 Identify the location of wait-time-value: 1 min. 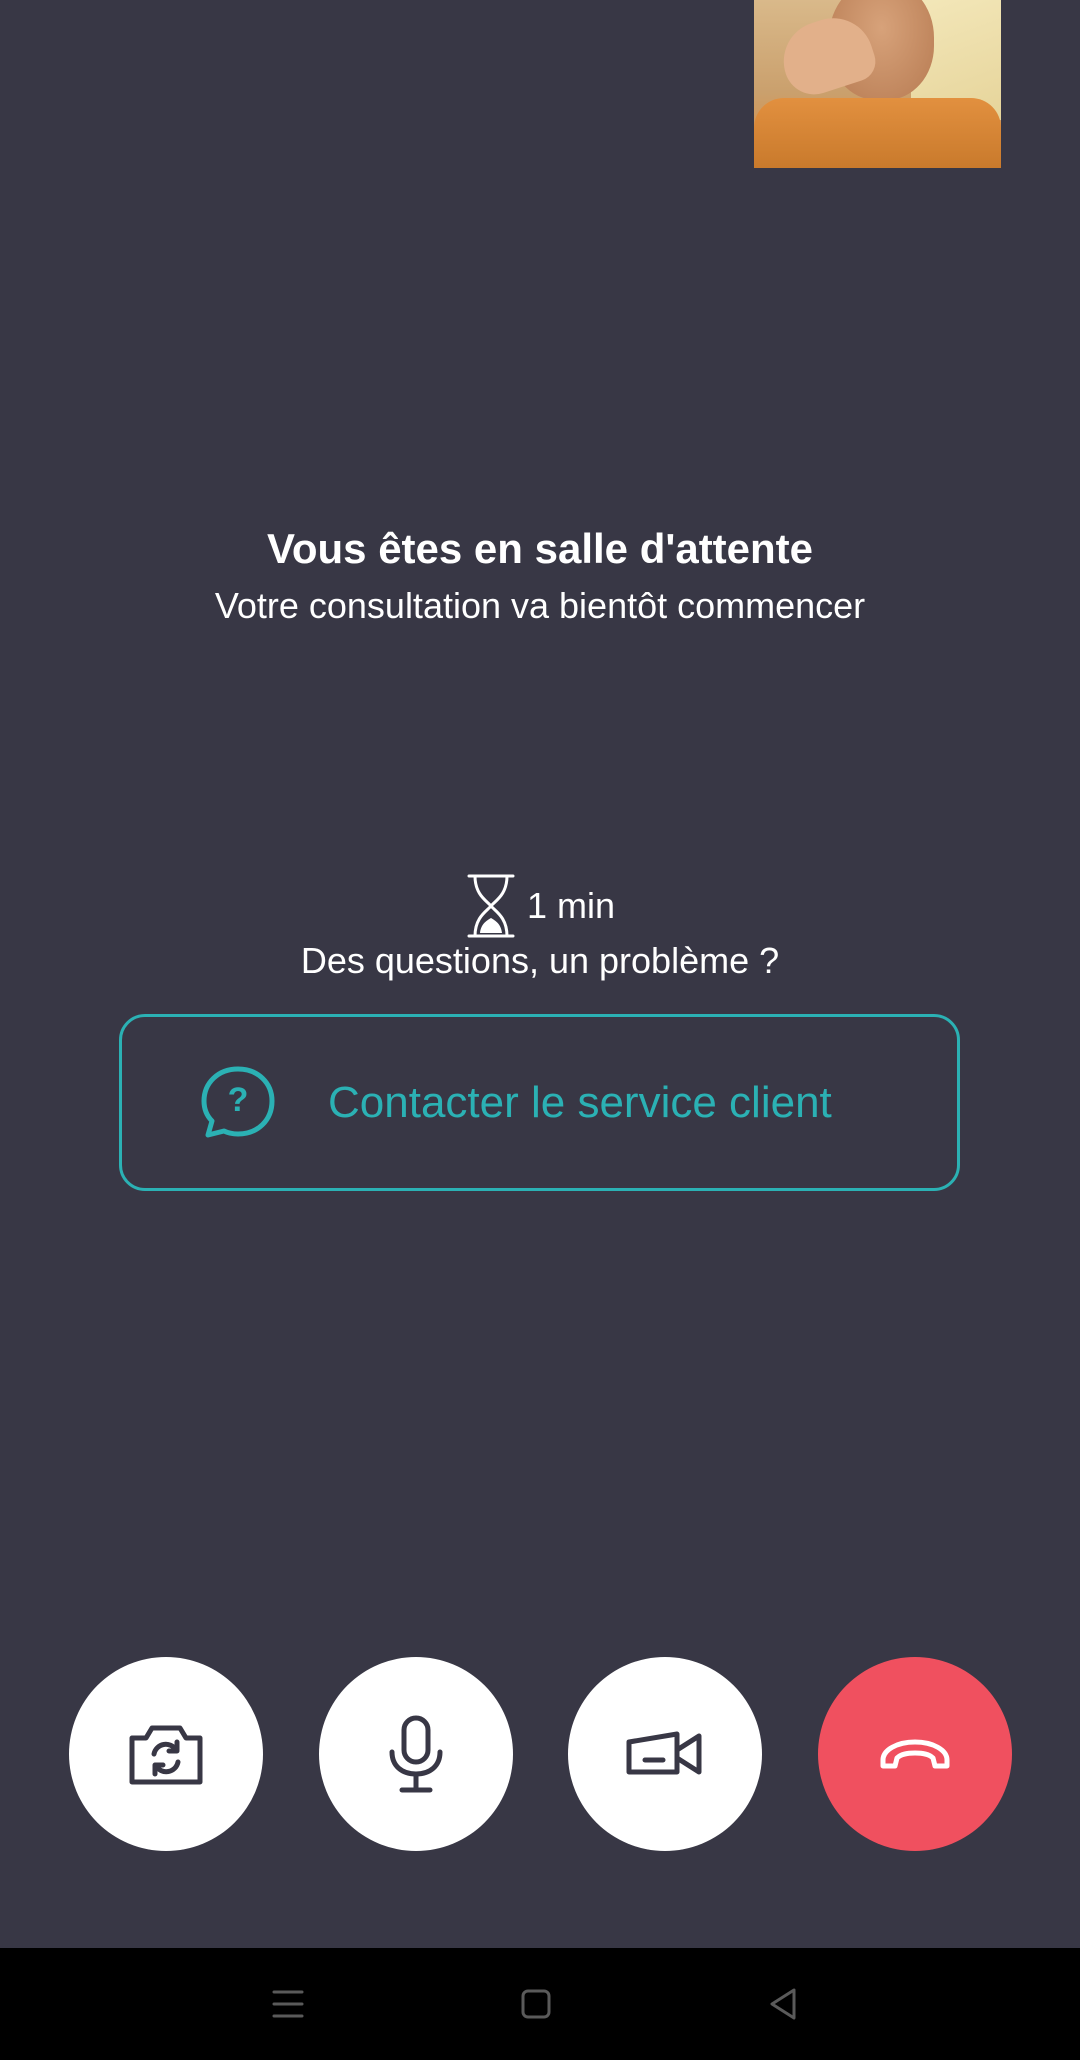
(571, 905).